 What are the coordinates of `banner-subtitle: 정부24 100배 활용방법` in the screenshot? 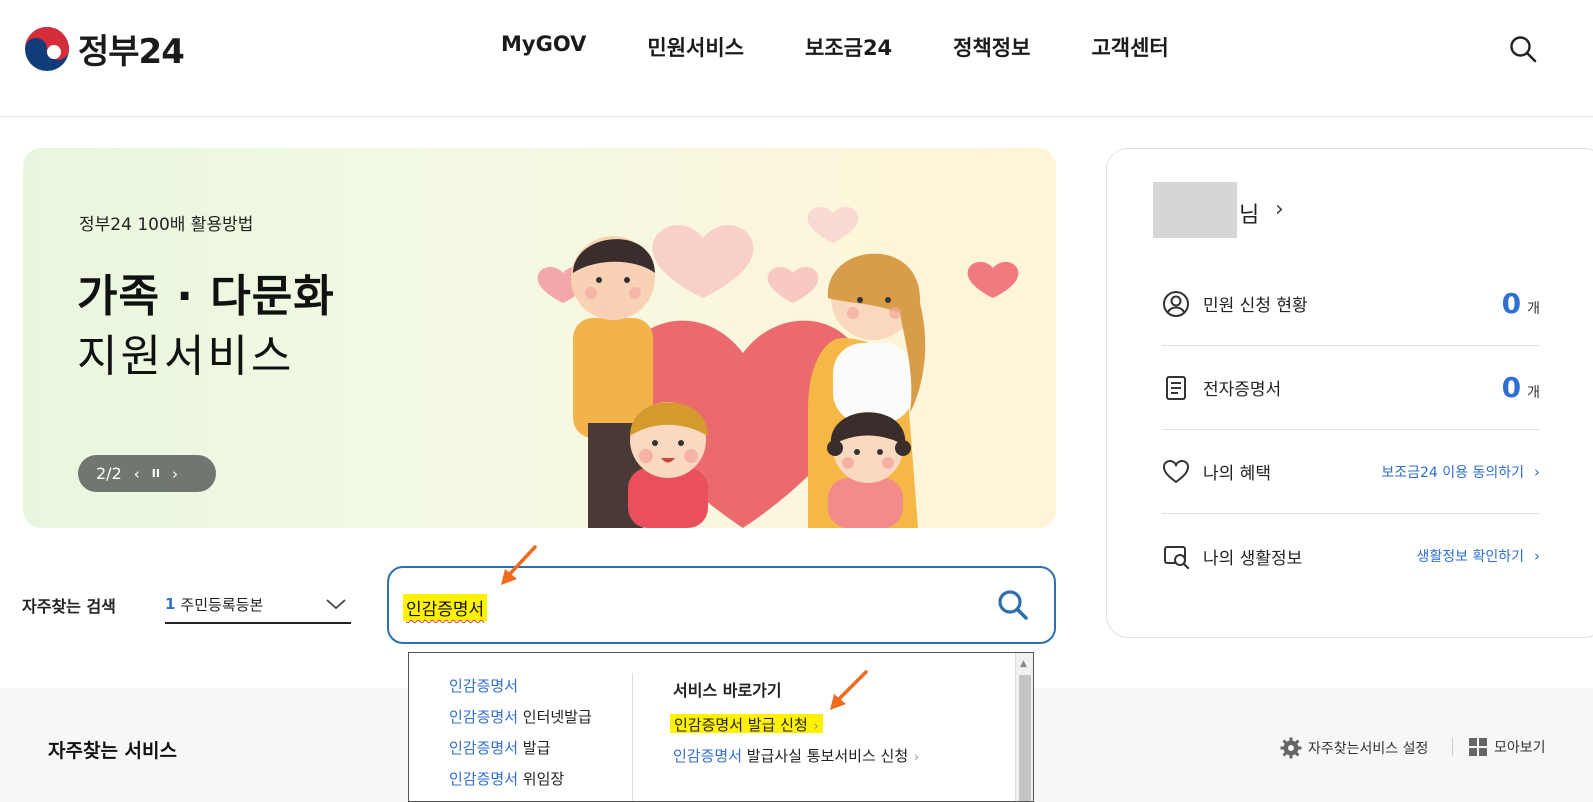 It's located at (166, 225).